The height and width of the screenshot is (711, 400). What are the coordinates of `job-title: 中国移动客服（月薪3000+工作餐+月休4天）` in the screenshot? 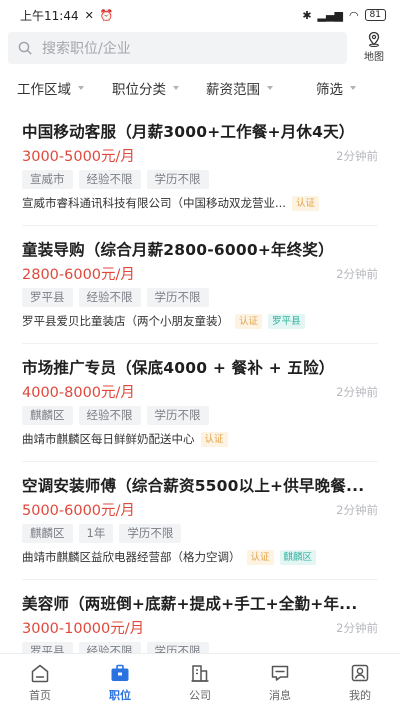 It's located at (188, 132).